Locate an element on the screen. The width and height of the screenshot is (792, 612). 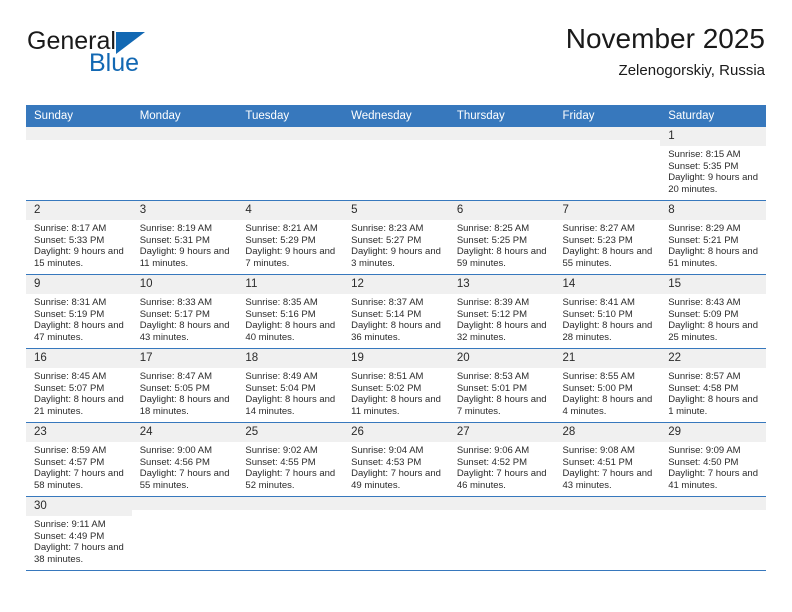
sunrise-text: Sunrise: 9:09 AM is located at coordinates (704, 450).